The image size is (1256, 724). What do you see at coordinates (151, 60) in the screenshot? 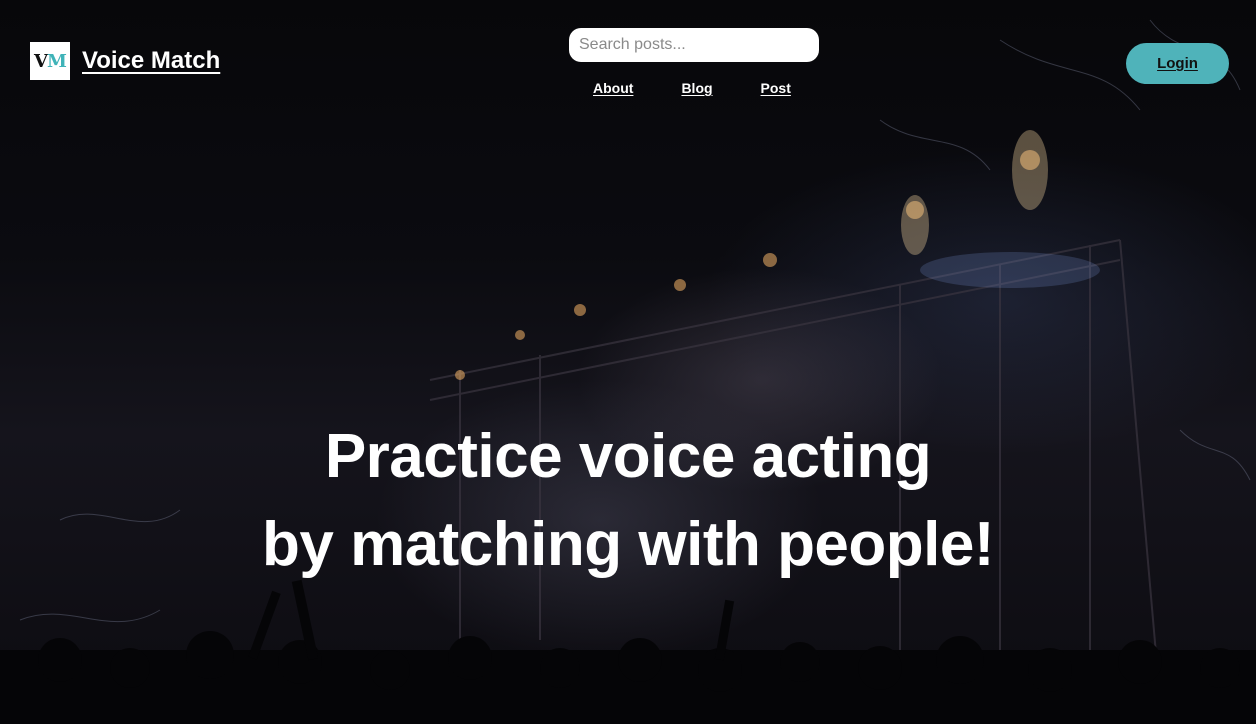
I see `brand-name: Voice Match` at bounding box center [151, 60].